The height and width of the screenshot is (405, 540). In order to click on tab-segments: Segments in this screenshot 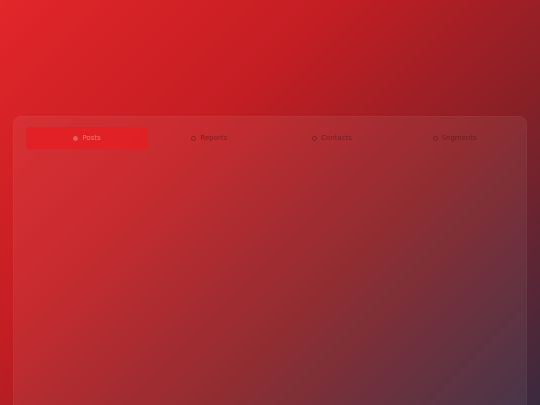, I will do `click(454, 138)`.